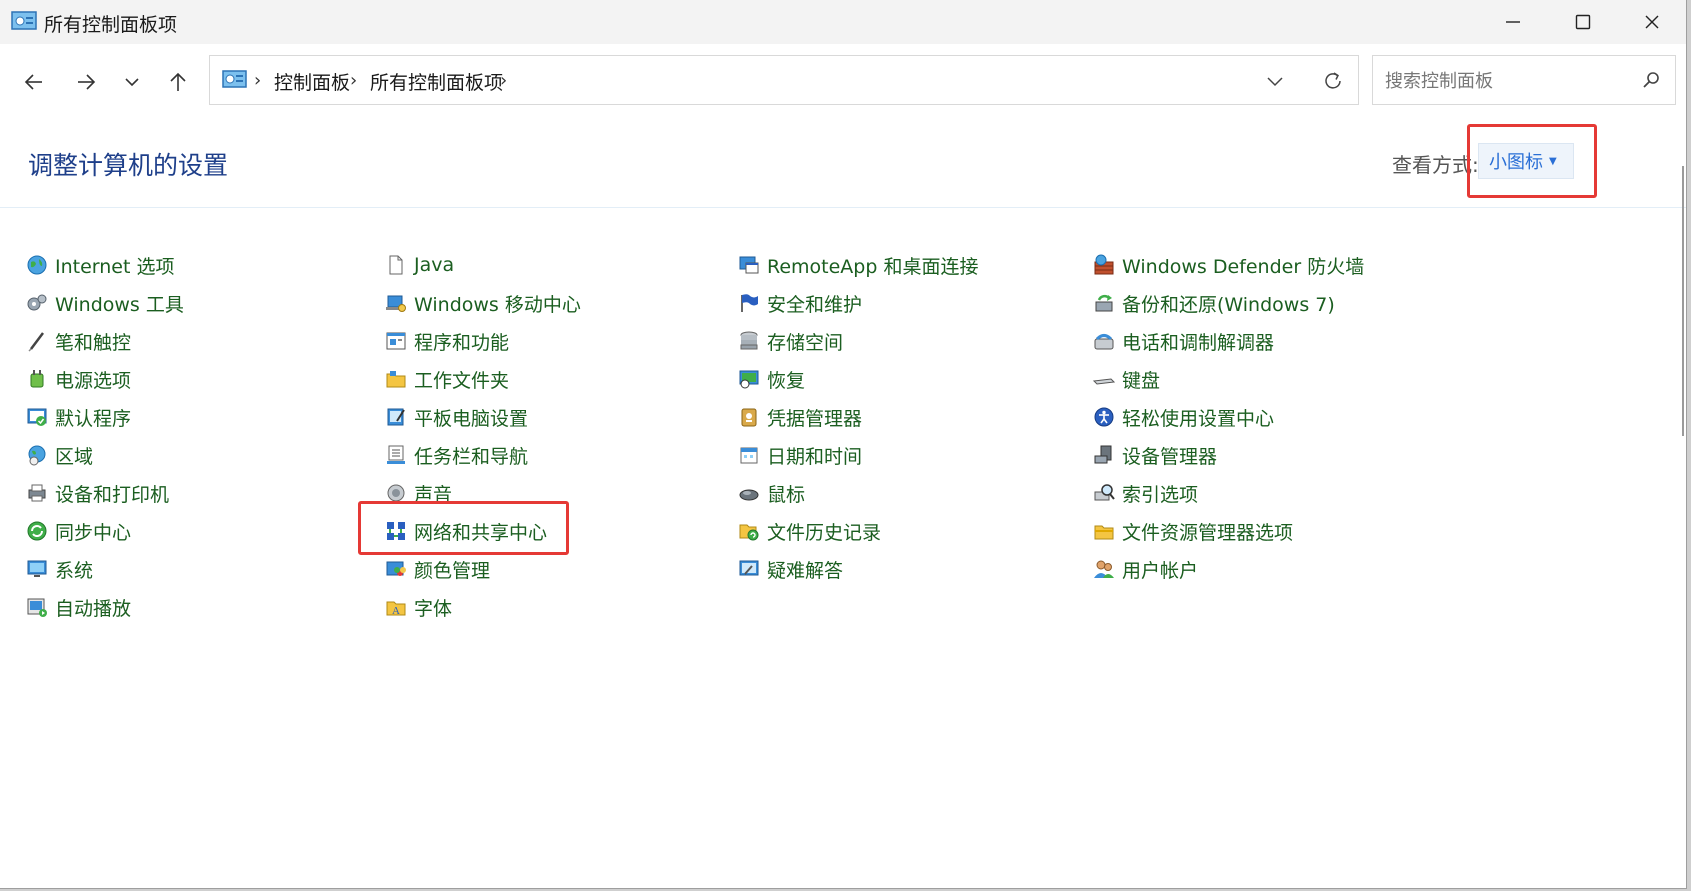 Image resolution: width=1691 pixels, height=891 pixels. I want to click on item-label: Windows Defender 防火墙, so click(1243, 266).